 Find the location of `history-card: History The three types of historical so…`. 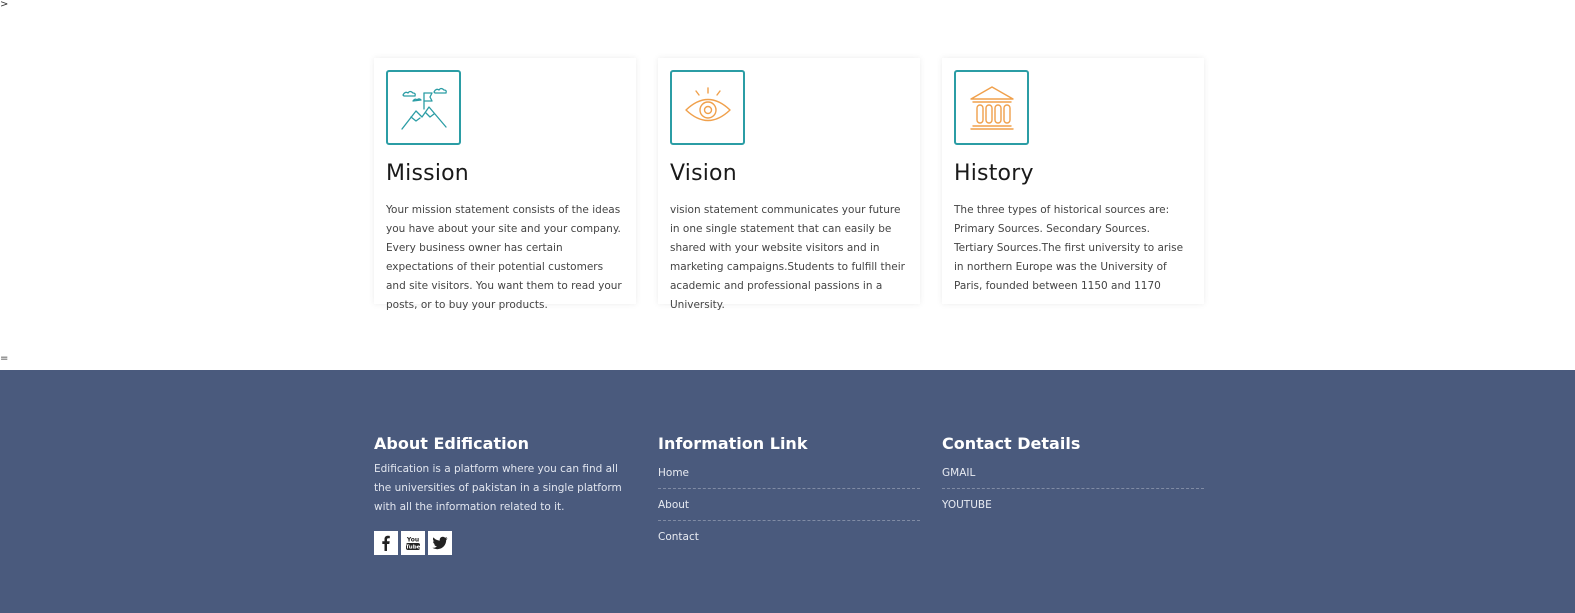

history-card: History The three types of historical so… is located at coordinates (1073, 181).